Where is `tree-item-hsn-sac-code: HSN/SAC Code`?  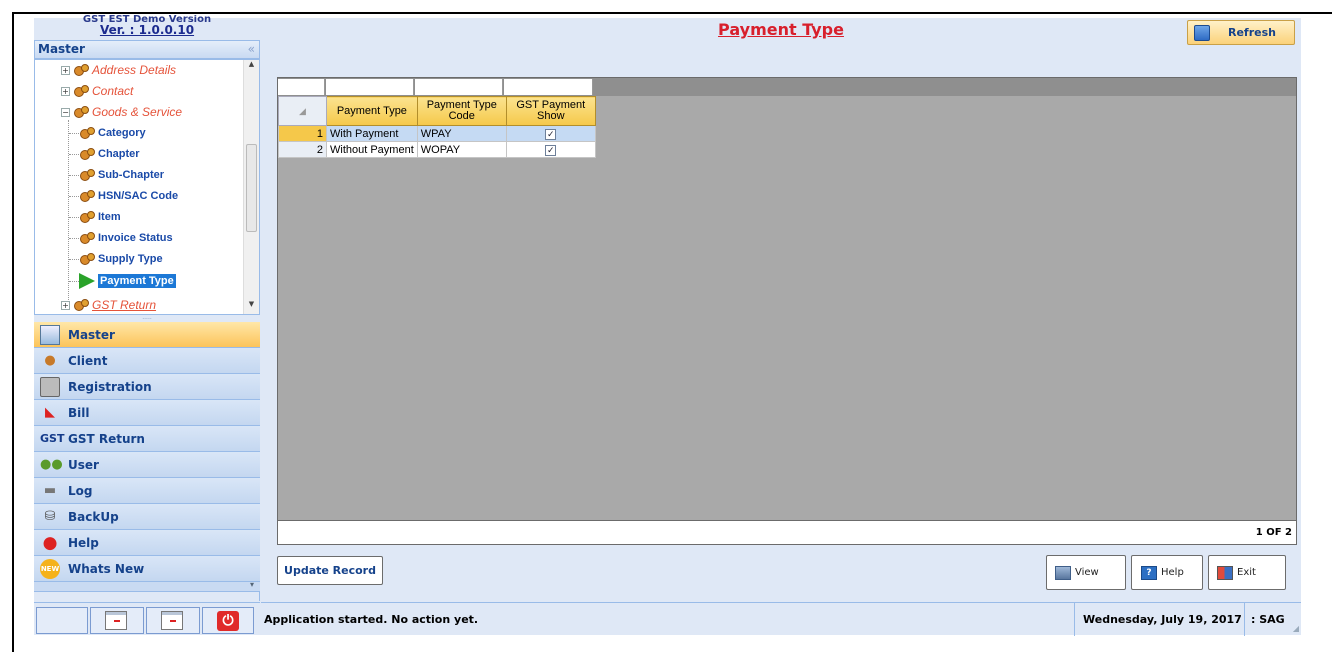
tree-item-hsn-sac-code: HSN/SAC Code is located at coordinates (128, 196).